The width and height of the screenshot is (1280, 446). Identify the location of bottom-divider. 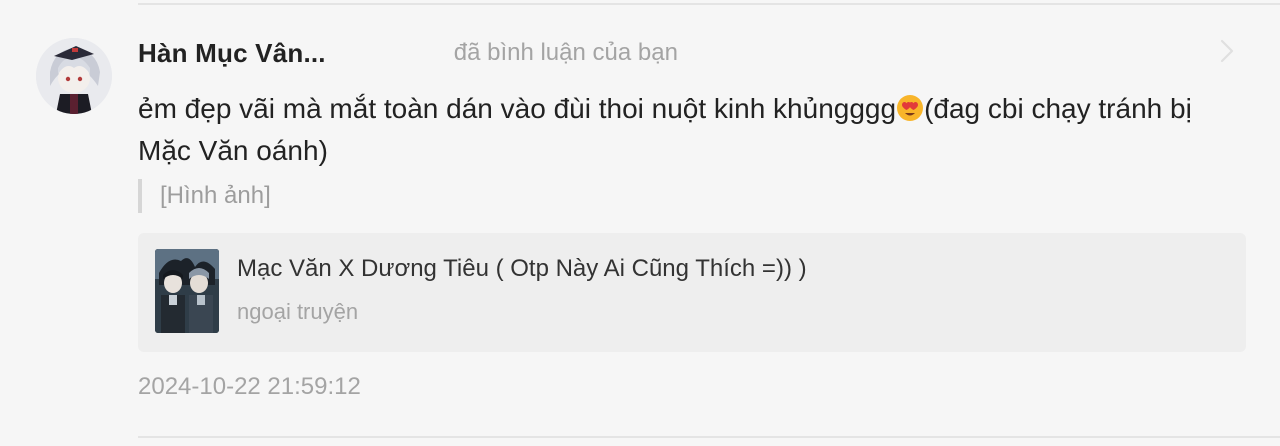
(709, 437).